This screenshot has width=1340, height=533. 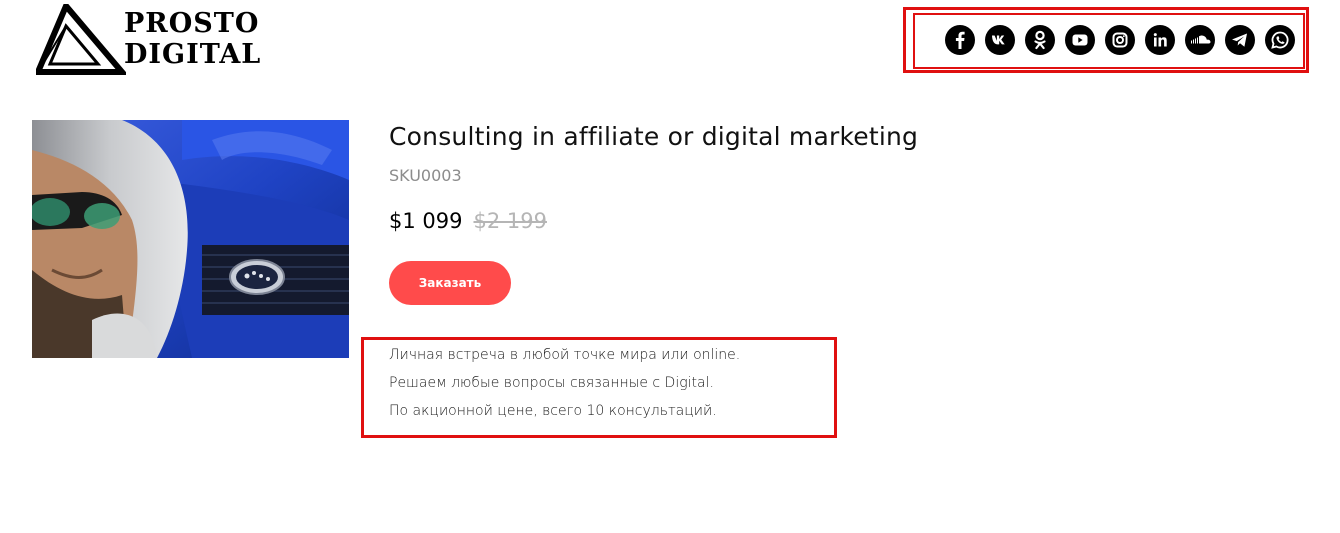 What do you see at coordinates (510, 221) in the screenshot?
I see `old-price: $2 199` at bounding box center [510, 221].